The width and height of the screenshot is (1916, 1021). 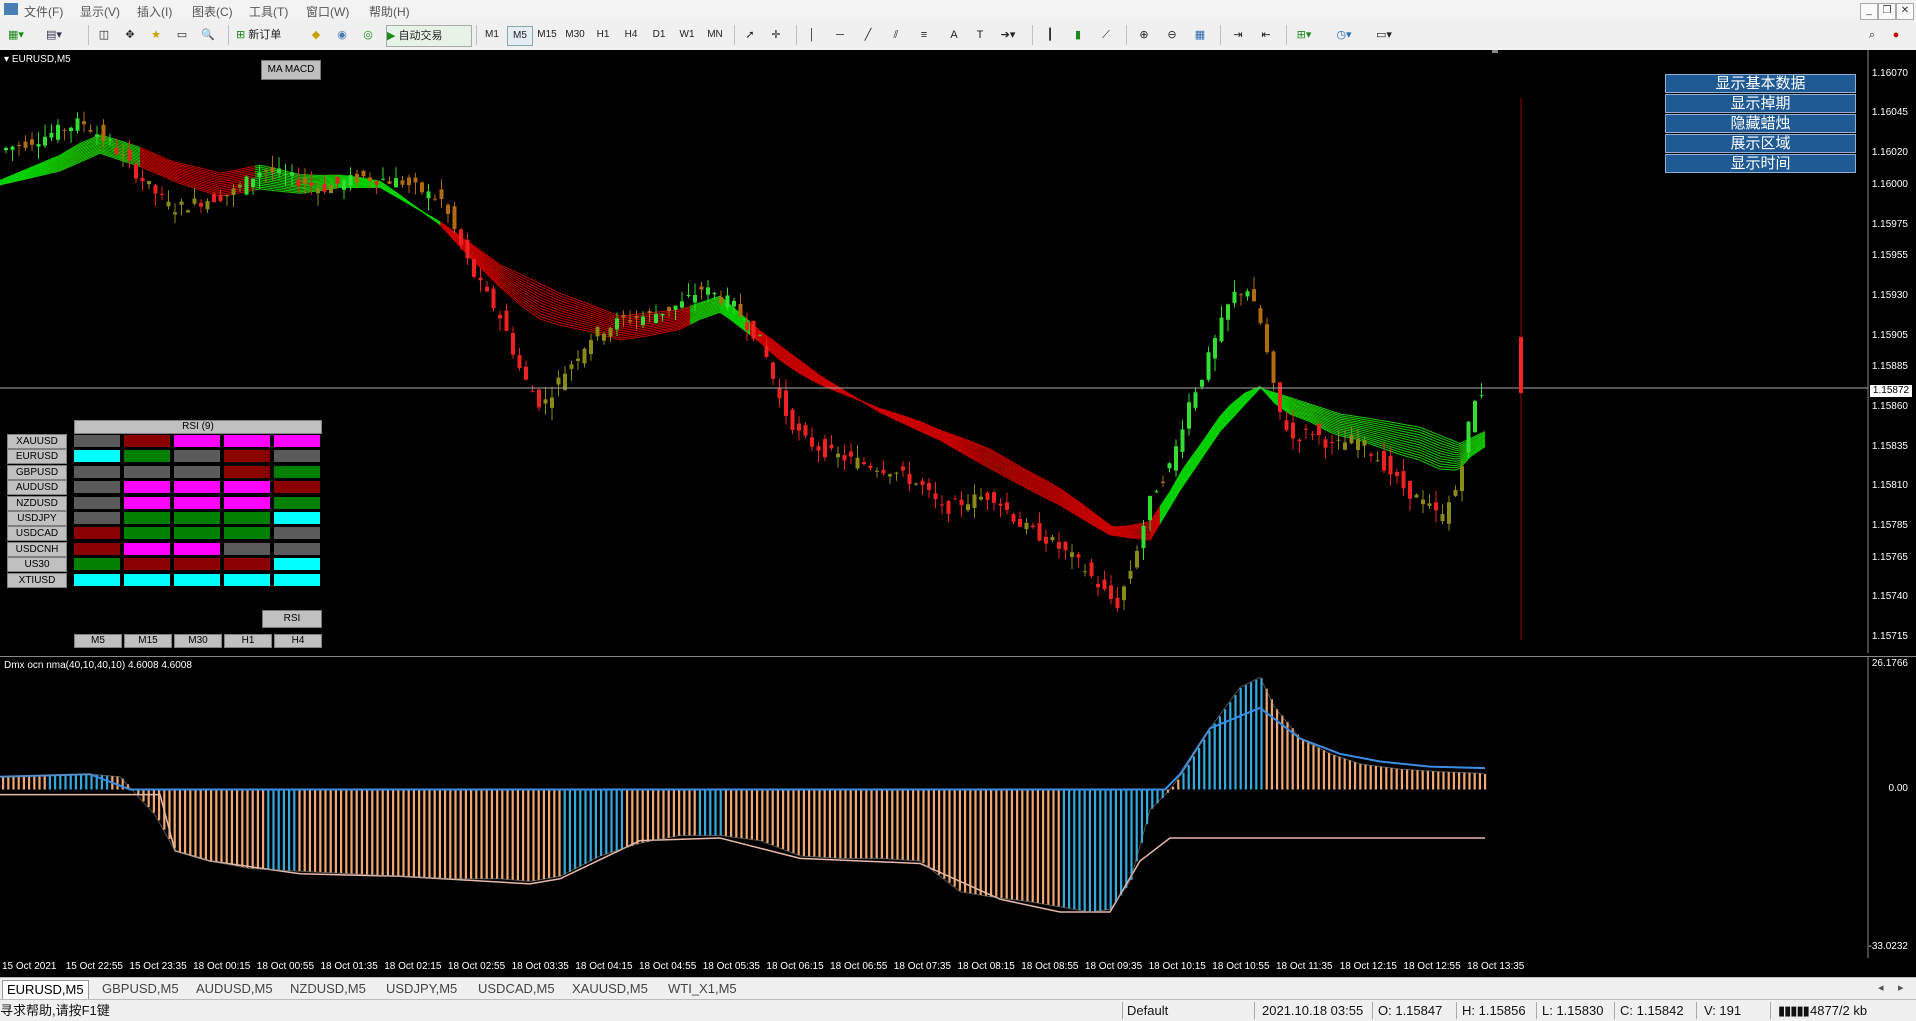 What do you see at coordinates (1050, 35) in the screenshot?
I see `bar-chart-icon: ┃` at bounding box center [1050, 35].